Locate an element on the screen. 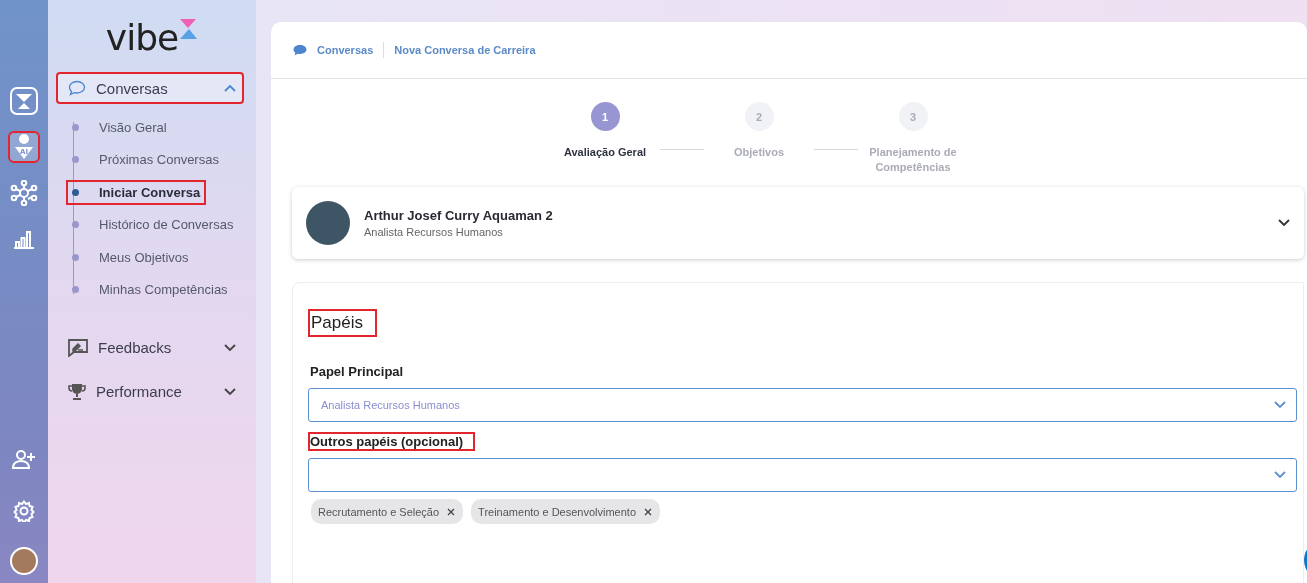 The image size is (1307, 583). select-field is located at coordinates (802, 475).